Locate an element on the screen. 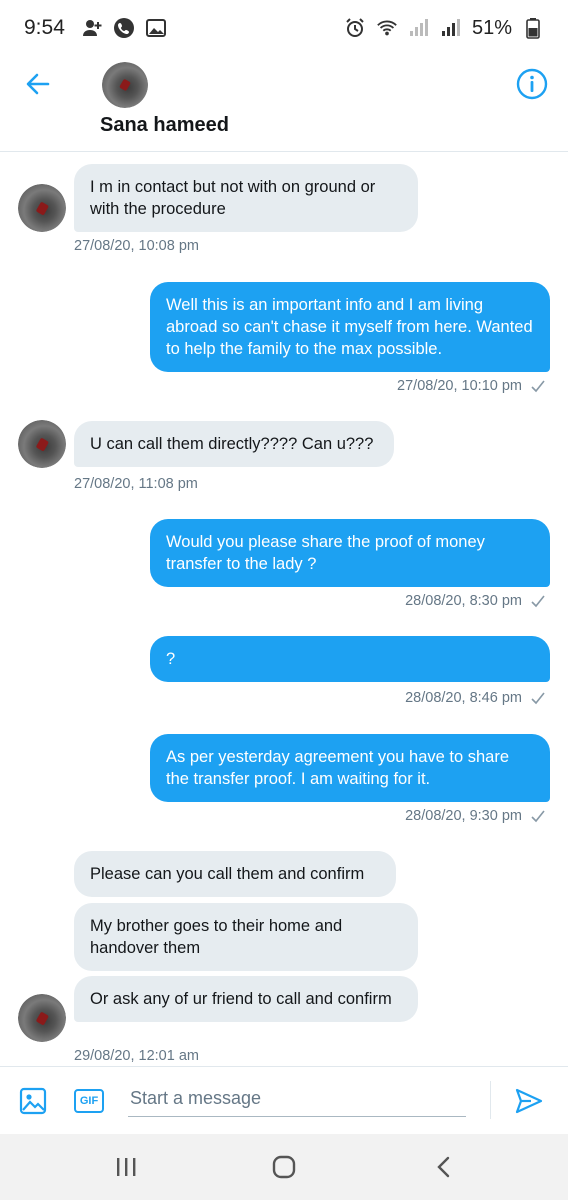  message-timestamp: 28/08/20, 9:30 pm is located at coordinates (475, 816).